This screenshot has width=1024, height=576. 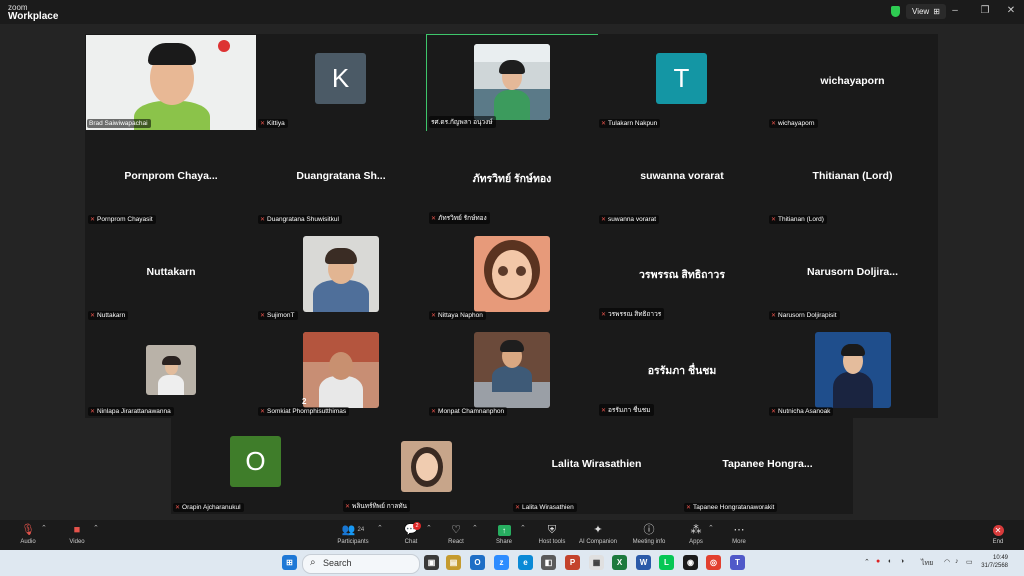 I want to click on logo-icon, so click(x=224, y=46).